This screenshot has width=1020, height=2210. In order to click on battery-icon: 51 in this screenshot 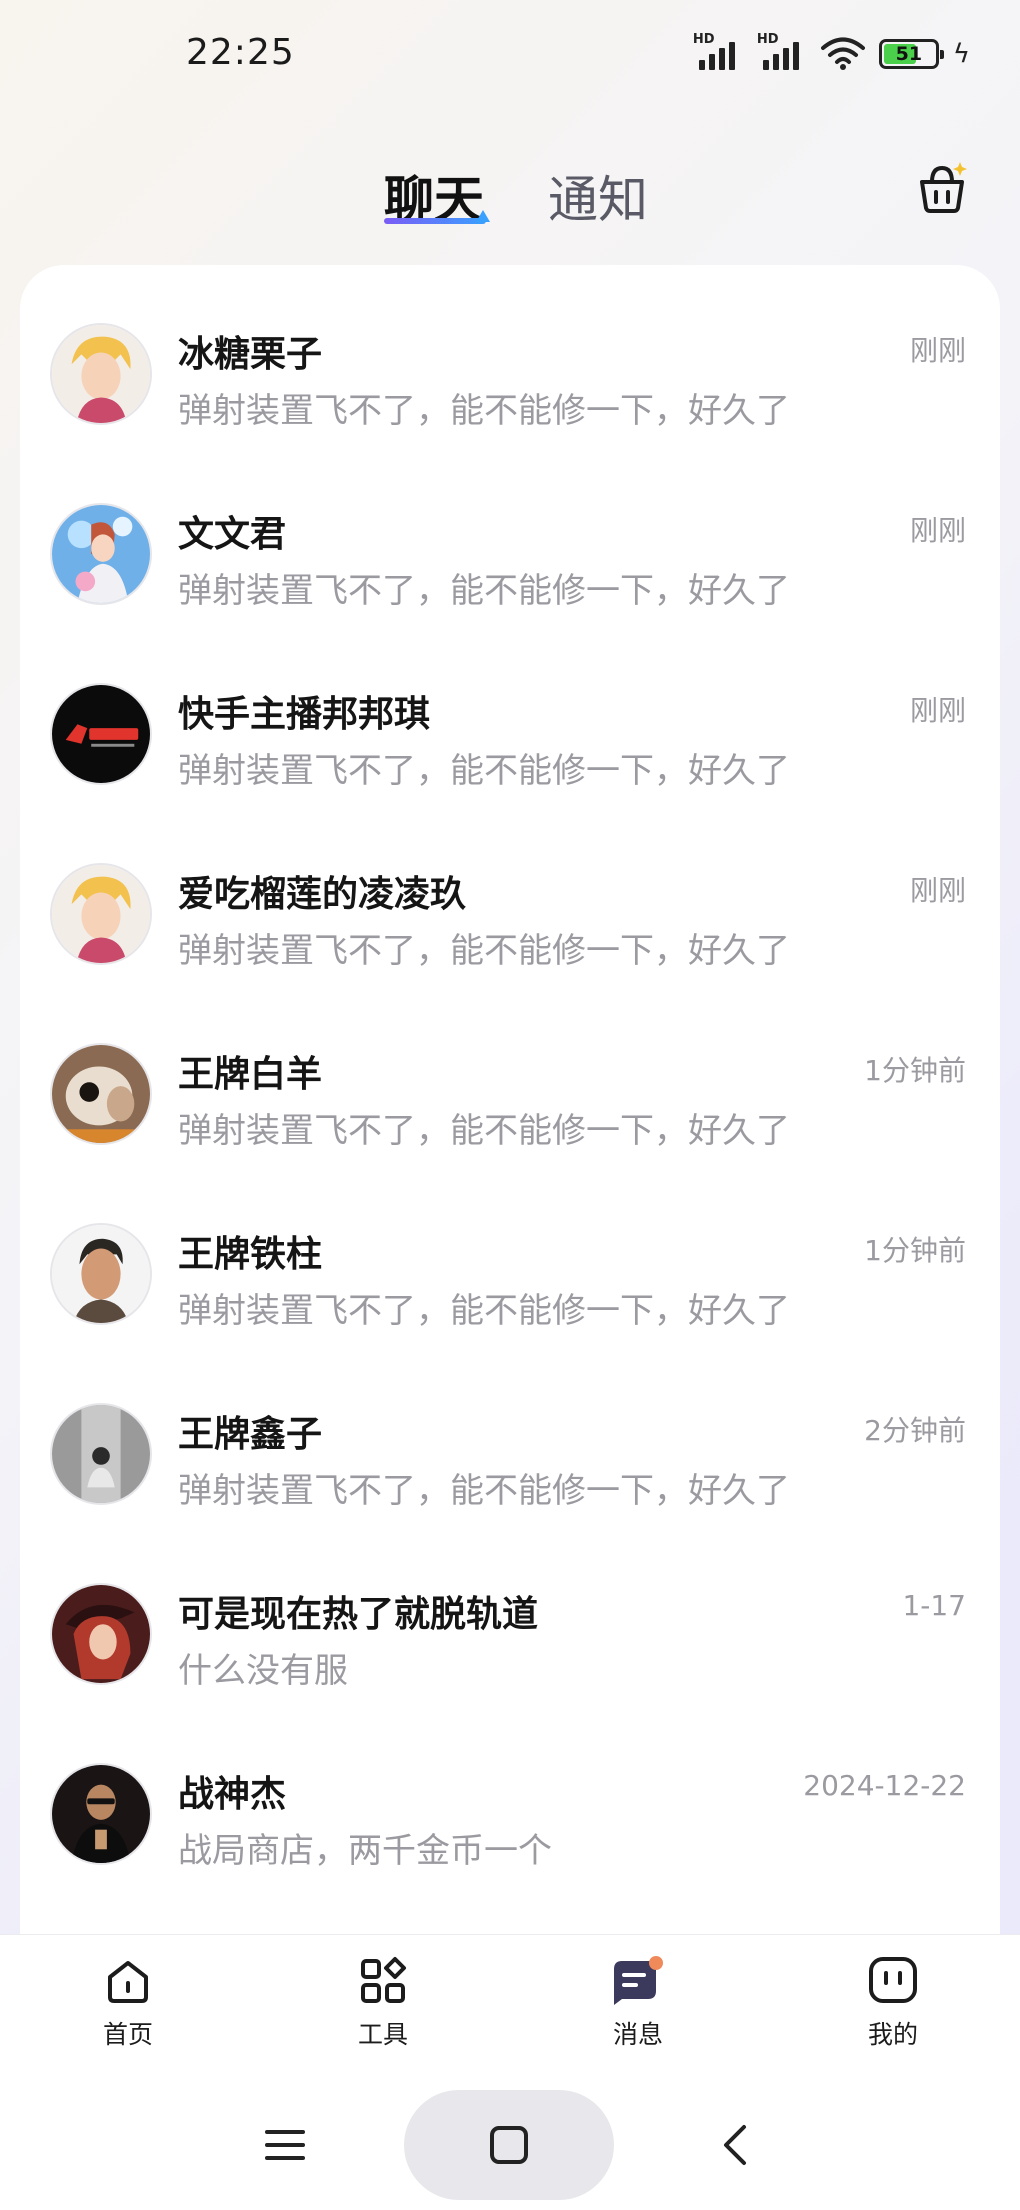, I will do `click(911, 54)`.